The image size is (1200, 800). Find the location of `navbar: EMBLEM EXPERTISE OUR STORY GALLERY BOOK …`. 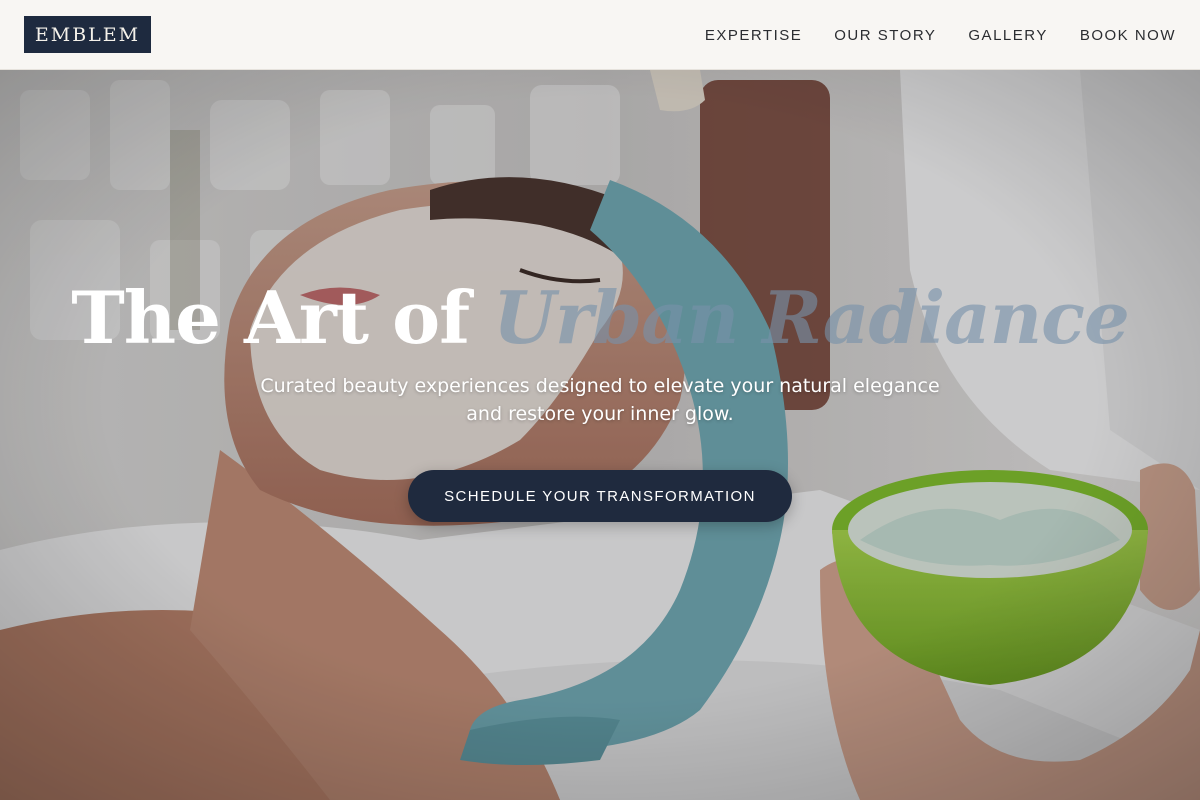

navbar: EMBLEM EXPERTISE OUR STORY GALLERY BOOK … is located at coordinates (600, 35).